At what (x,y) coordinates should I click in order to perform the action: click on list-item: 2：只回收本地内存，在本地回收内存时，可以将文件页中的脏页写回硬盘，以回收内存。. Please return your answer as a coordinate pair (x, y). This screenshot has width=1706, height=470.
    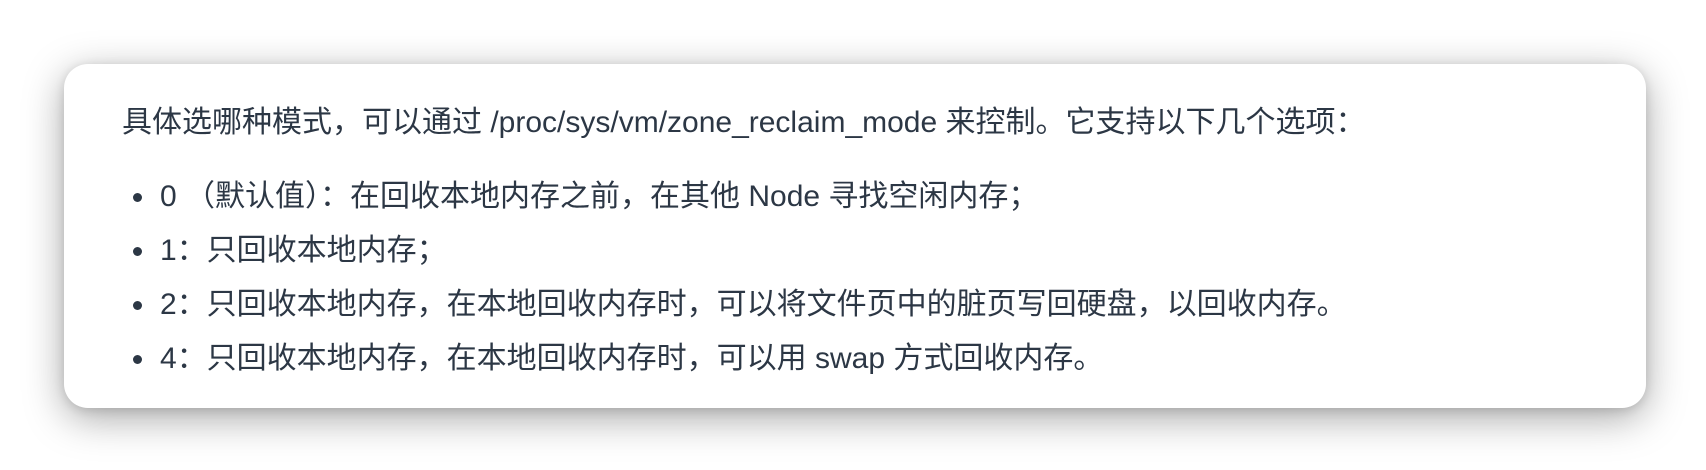
    Looking at the image, I should click on (884, 305).